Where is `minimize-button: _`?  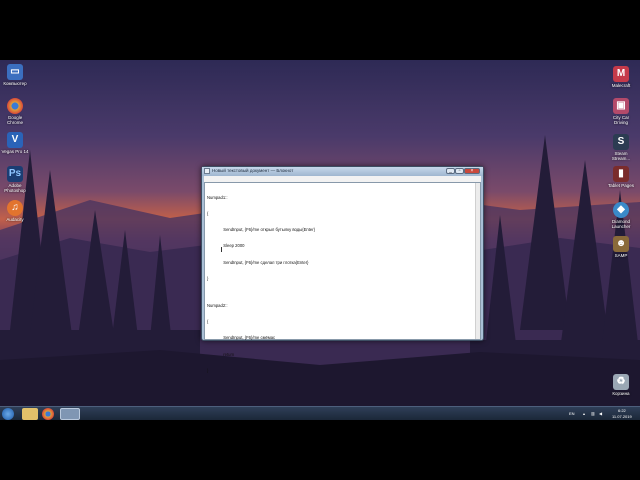
minimize-button: _ is located at coordinates (450, 171).